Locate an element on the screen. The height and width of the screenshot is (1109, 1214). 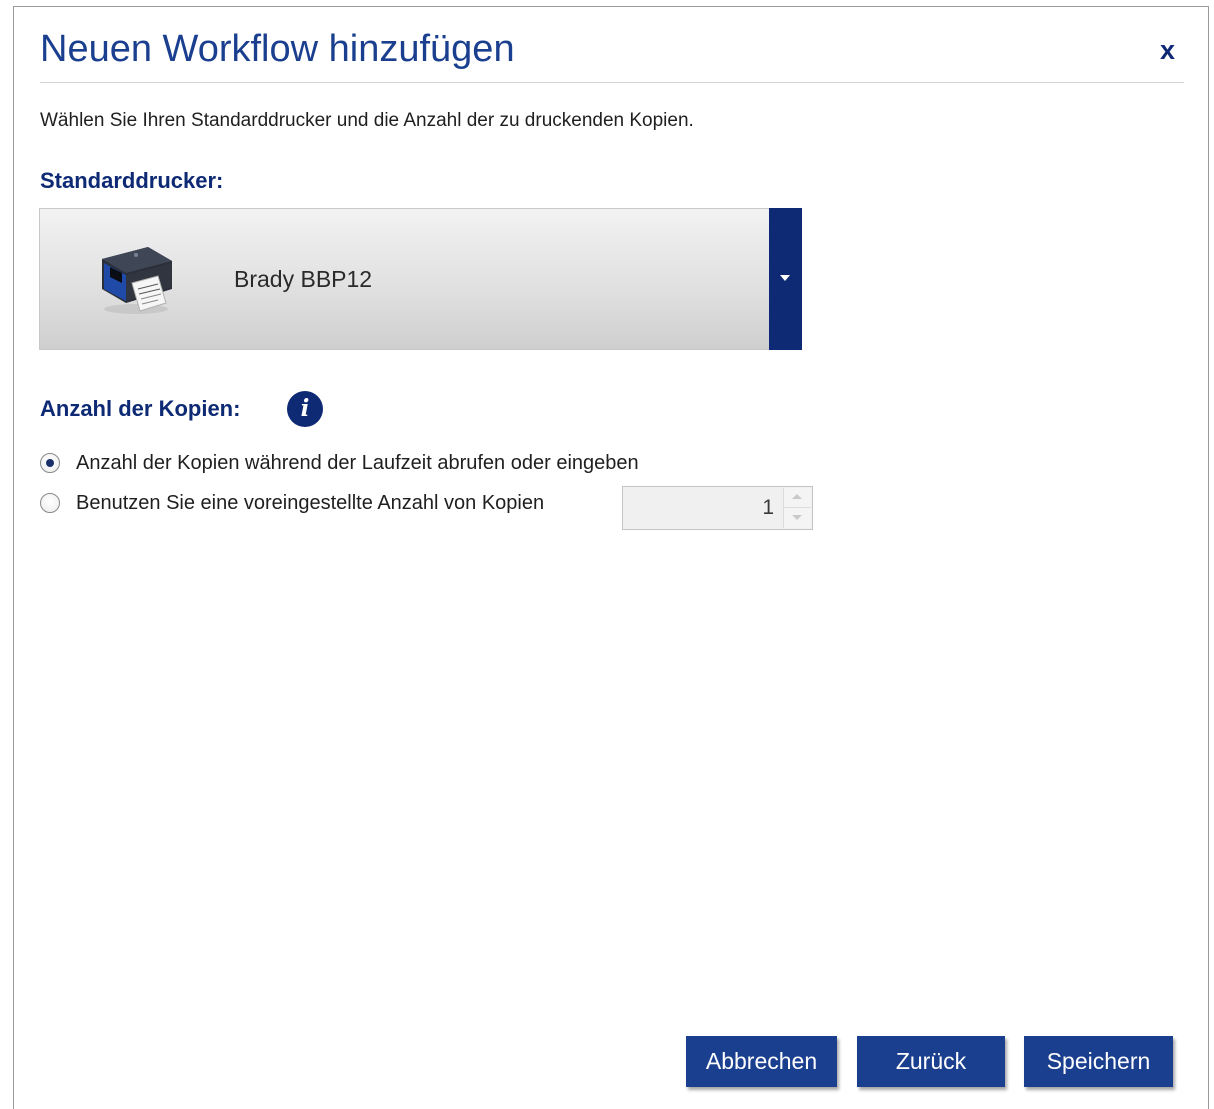
back-button: Zurück is located at coordinates (931, 1061).